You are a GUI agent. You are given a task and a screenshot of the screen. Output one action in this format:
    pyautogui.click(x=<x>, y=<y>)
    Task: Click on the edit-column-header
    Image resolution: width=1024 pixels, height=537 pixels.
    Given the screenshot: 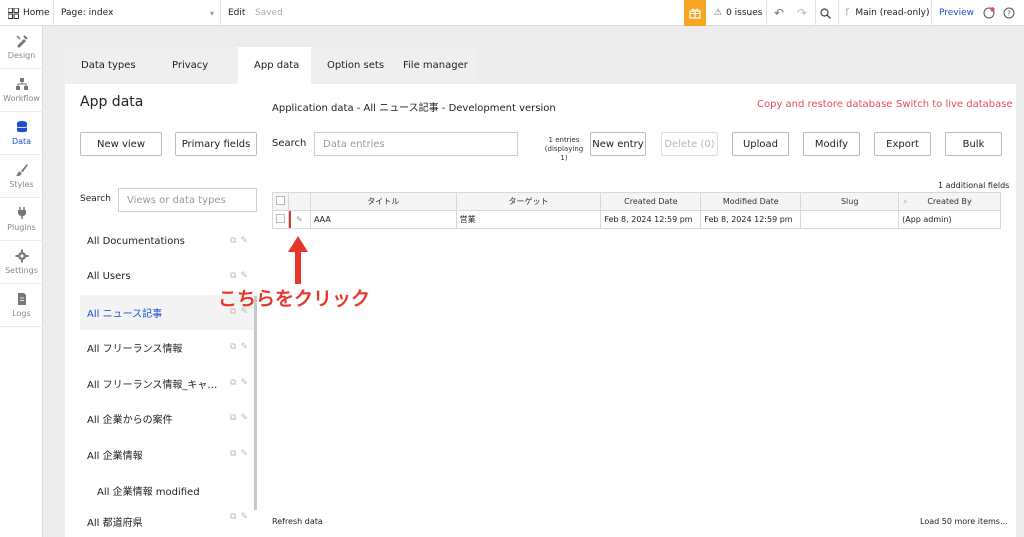 What is the action you would take?
    pyautogui.click(x=299, y=201)
    